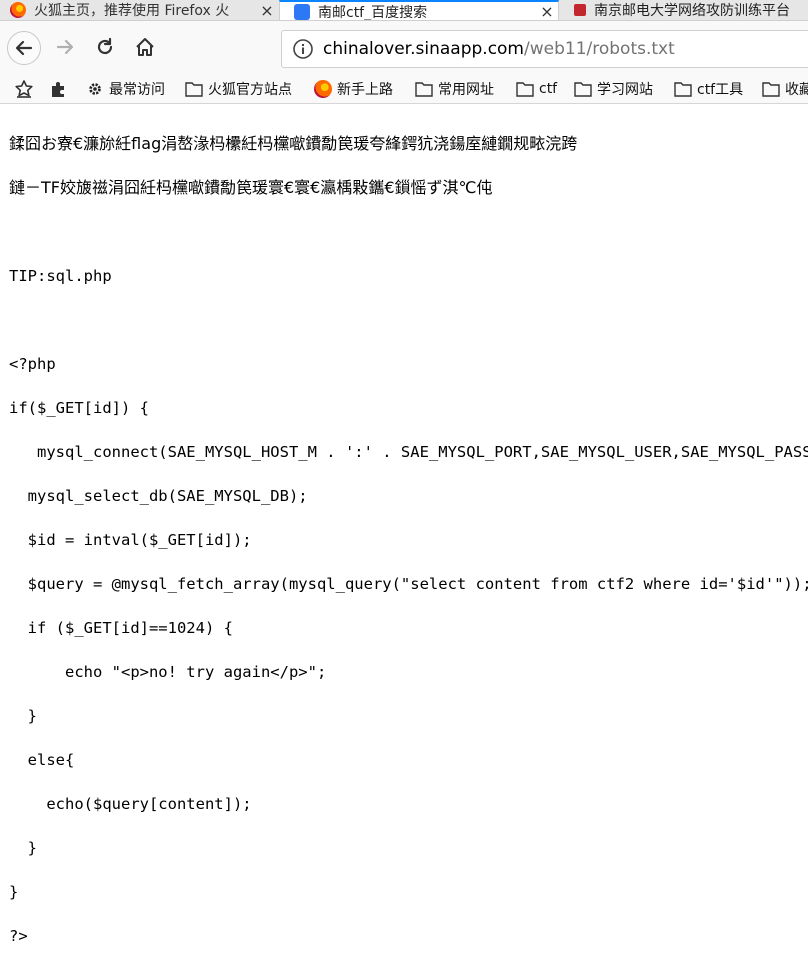 The image size is (808, 969). I want to click on reload-button, so click(105, 47).